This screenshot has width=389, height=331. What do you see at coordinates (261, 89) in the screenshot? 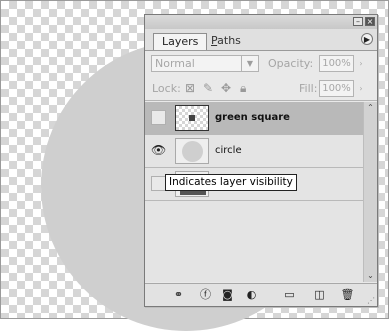
I see `lock-fill-row: Lock: ⊠ ✎ ✥ 🔒︎ Fill: 100% ›` at bounding box center [261, 89].